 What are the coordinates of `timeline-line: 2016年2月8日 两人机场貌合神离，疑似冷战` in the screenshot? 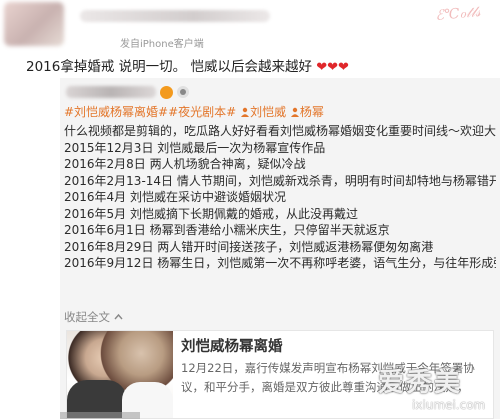 It's located at (185, 164).